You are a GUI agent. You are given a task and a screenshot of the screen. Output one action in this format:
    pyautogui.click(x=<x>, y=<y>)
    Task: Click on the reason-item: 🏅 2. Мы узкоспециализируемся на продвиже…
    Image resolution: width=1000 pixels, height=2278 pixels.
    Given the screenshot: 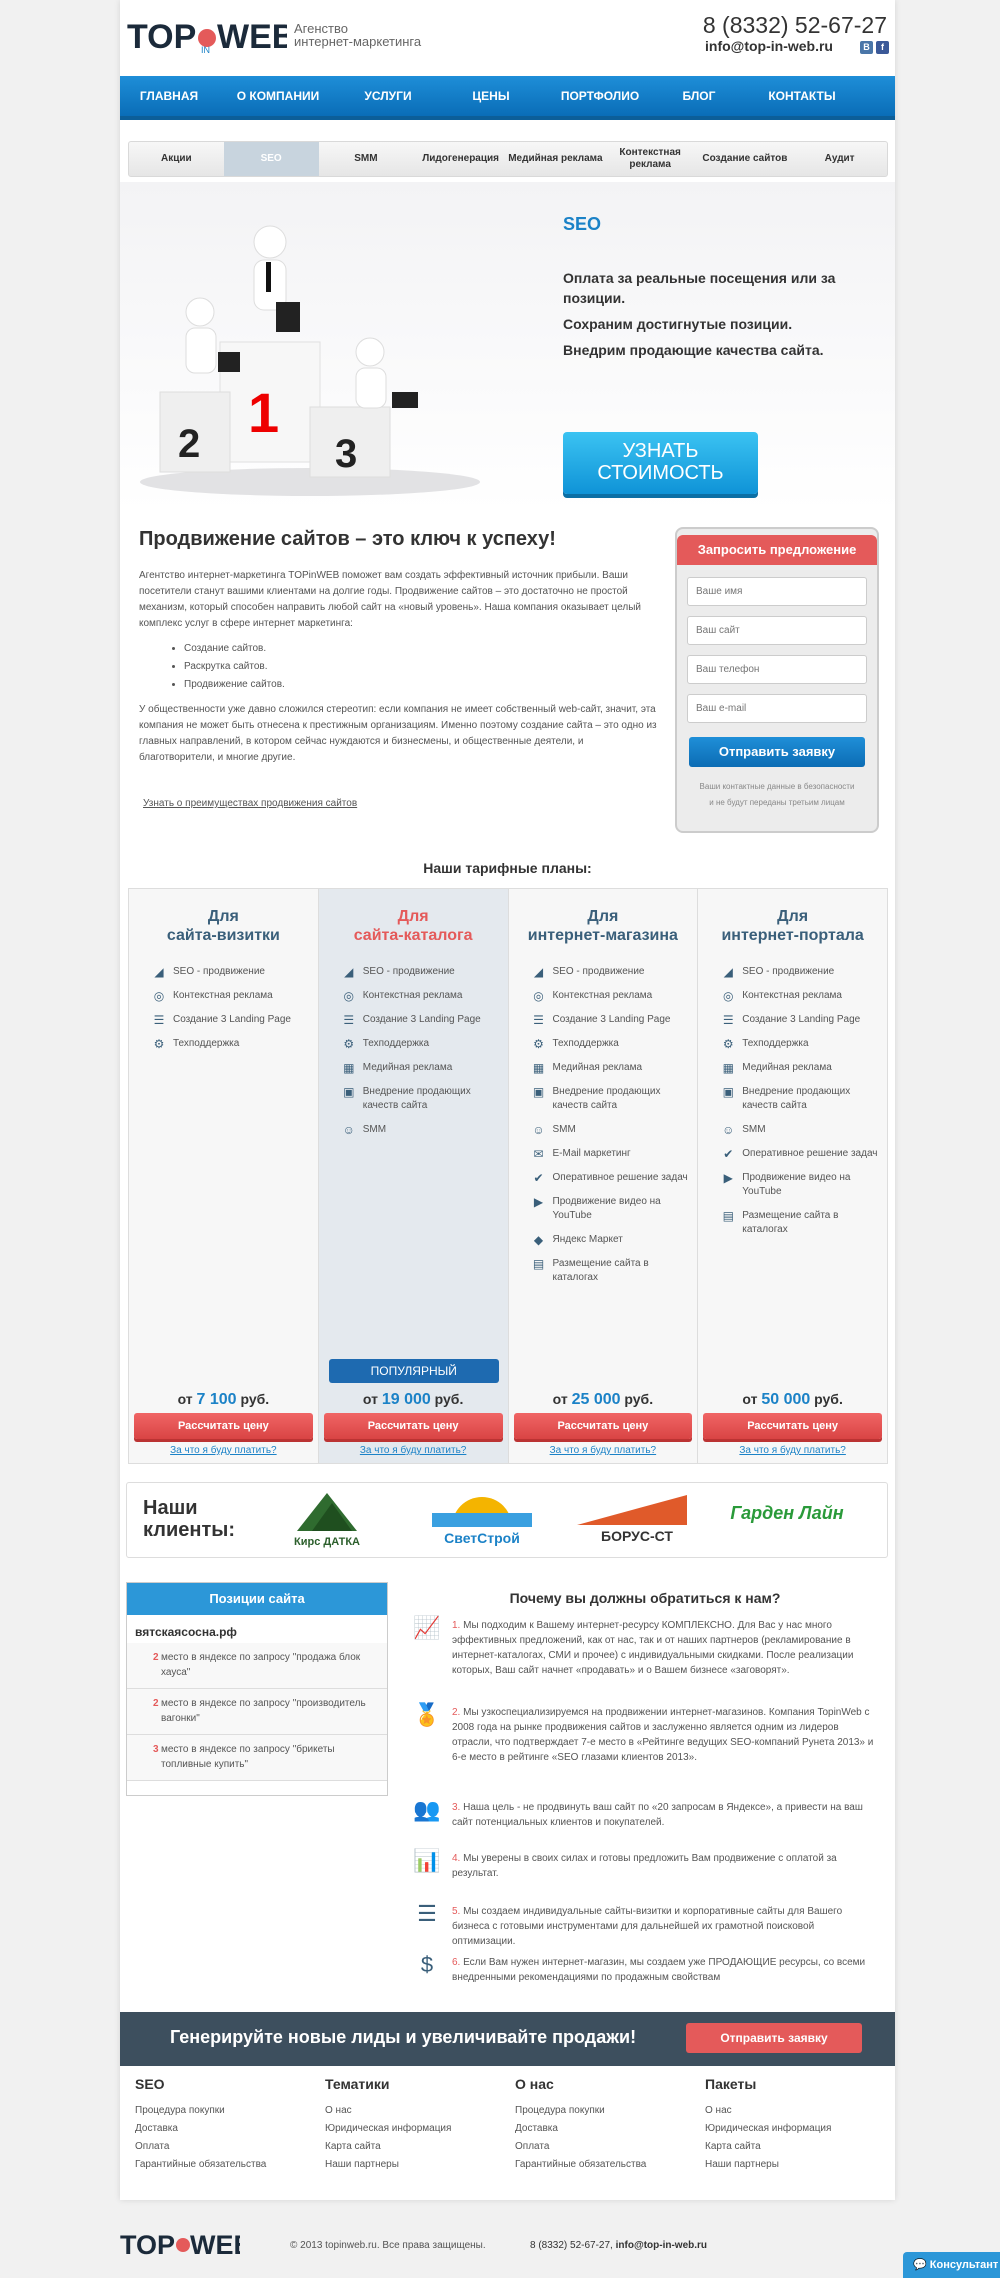 What is the action you would take?
    pyautogui.click(x=645, y=1734)
    